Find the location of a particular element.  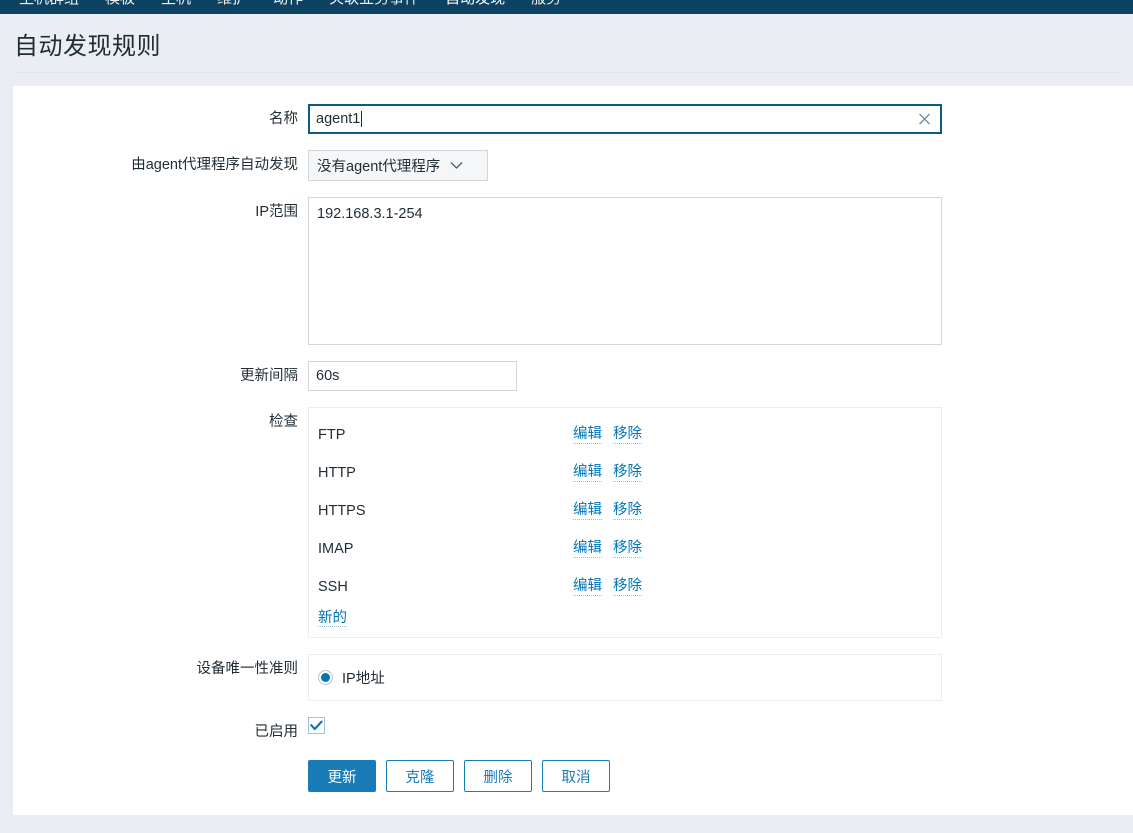

check-name: IMAP is located at coordinates (336, 549).